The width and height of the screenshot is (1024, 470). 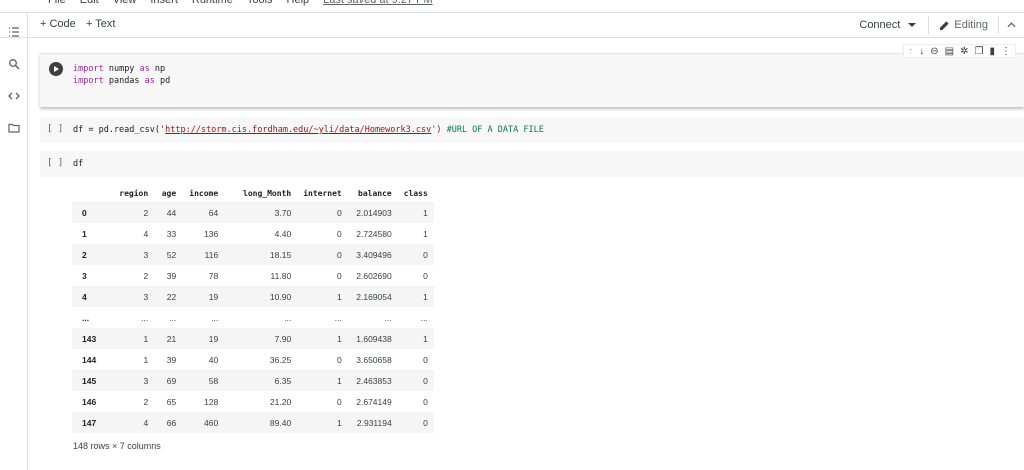 What do you see at coordinates (121, 75) in the screenshot?
I see `cell-code: import numpy as np import pandas as pd` at bounding box center [121, 75].